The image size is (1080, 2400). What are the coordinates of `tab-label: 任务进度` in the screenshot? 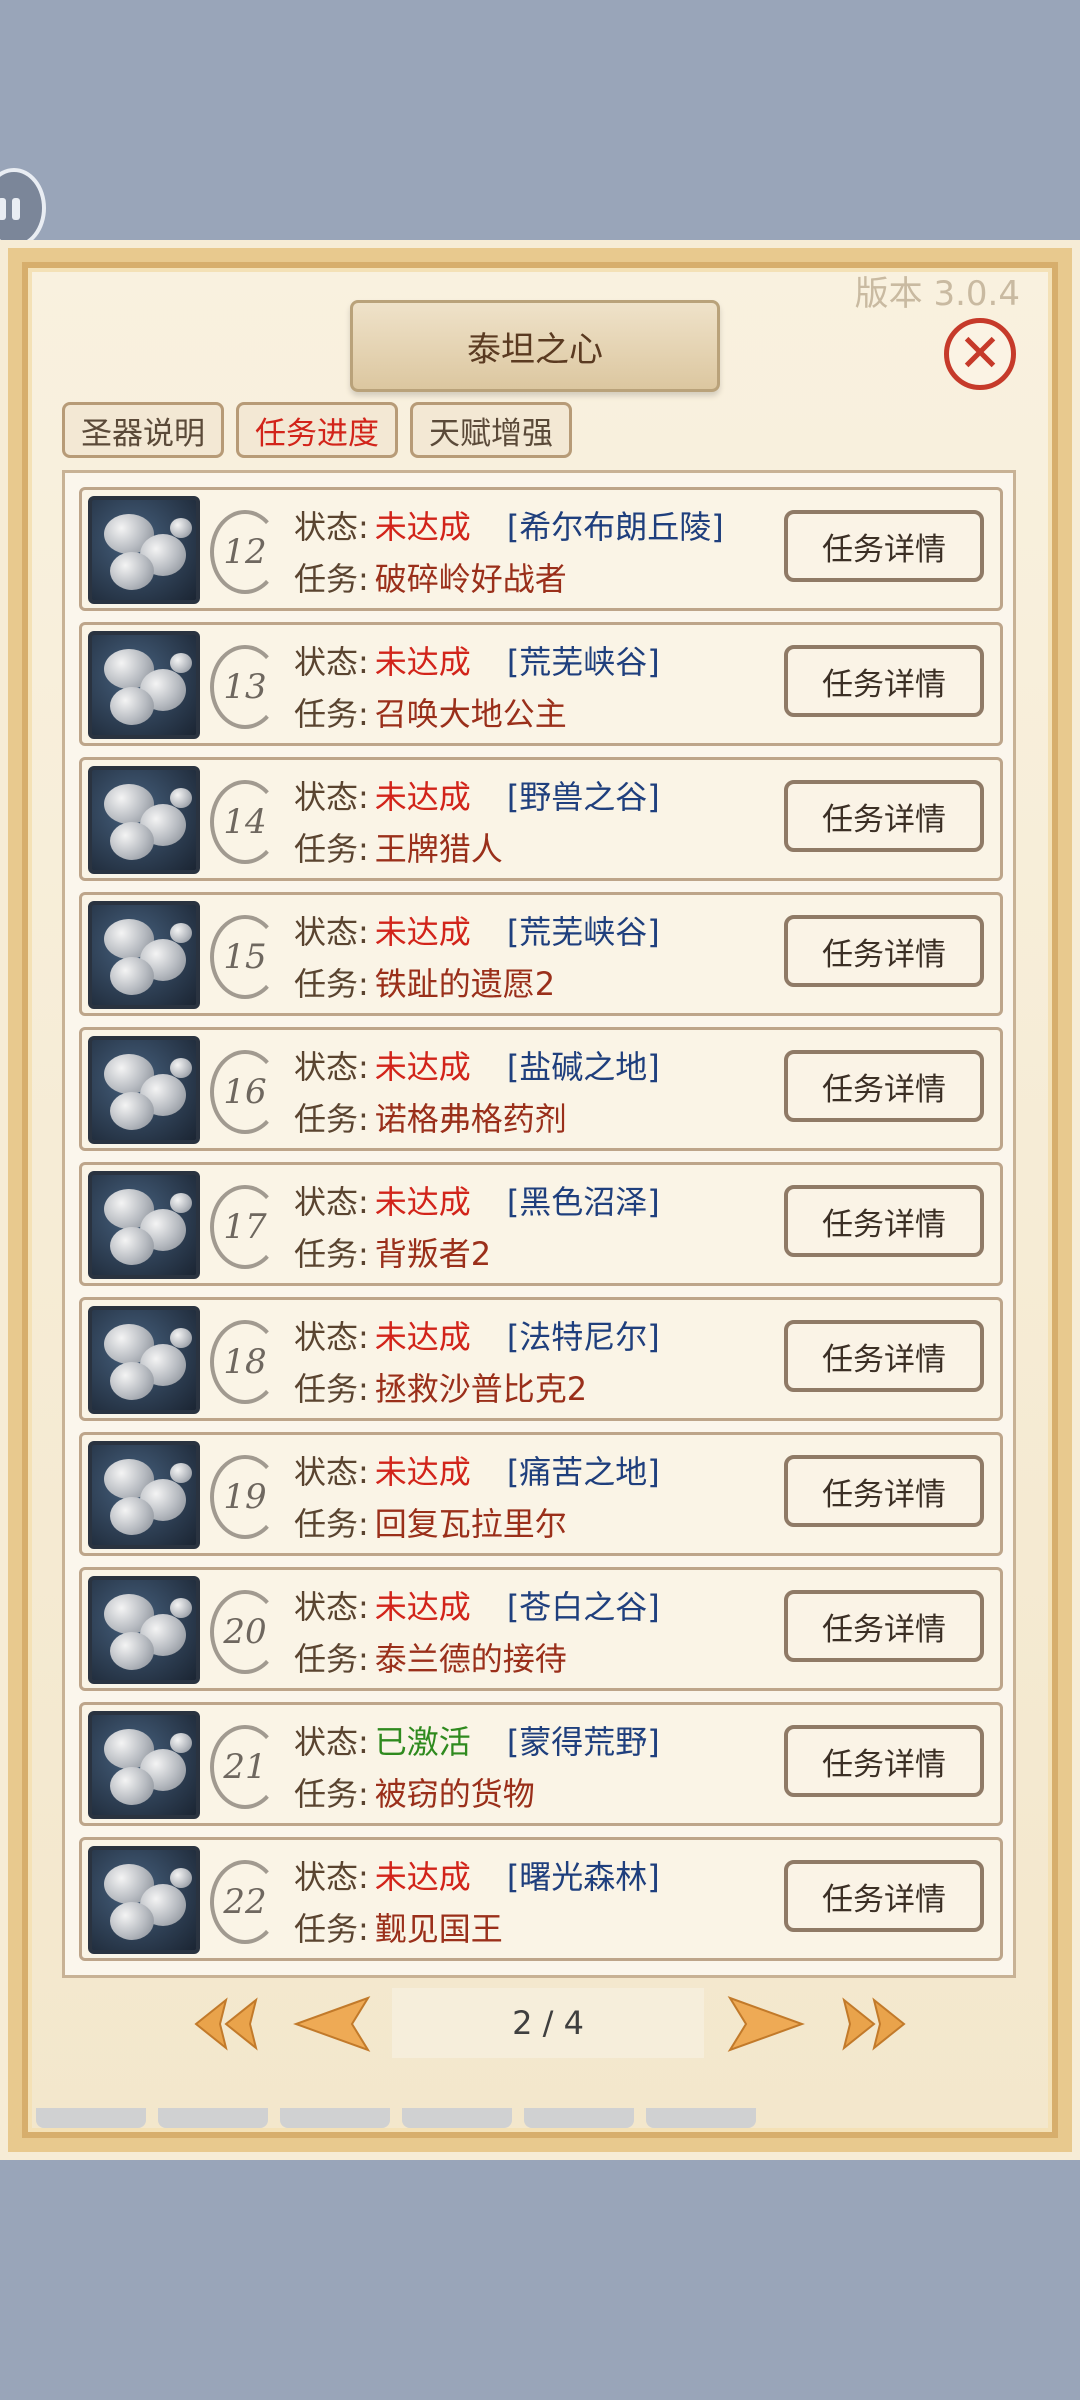 It's located at (317, 433).